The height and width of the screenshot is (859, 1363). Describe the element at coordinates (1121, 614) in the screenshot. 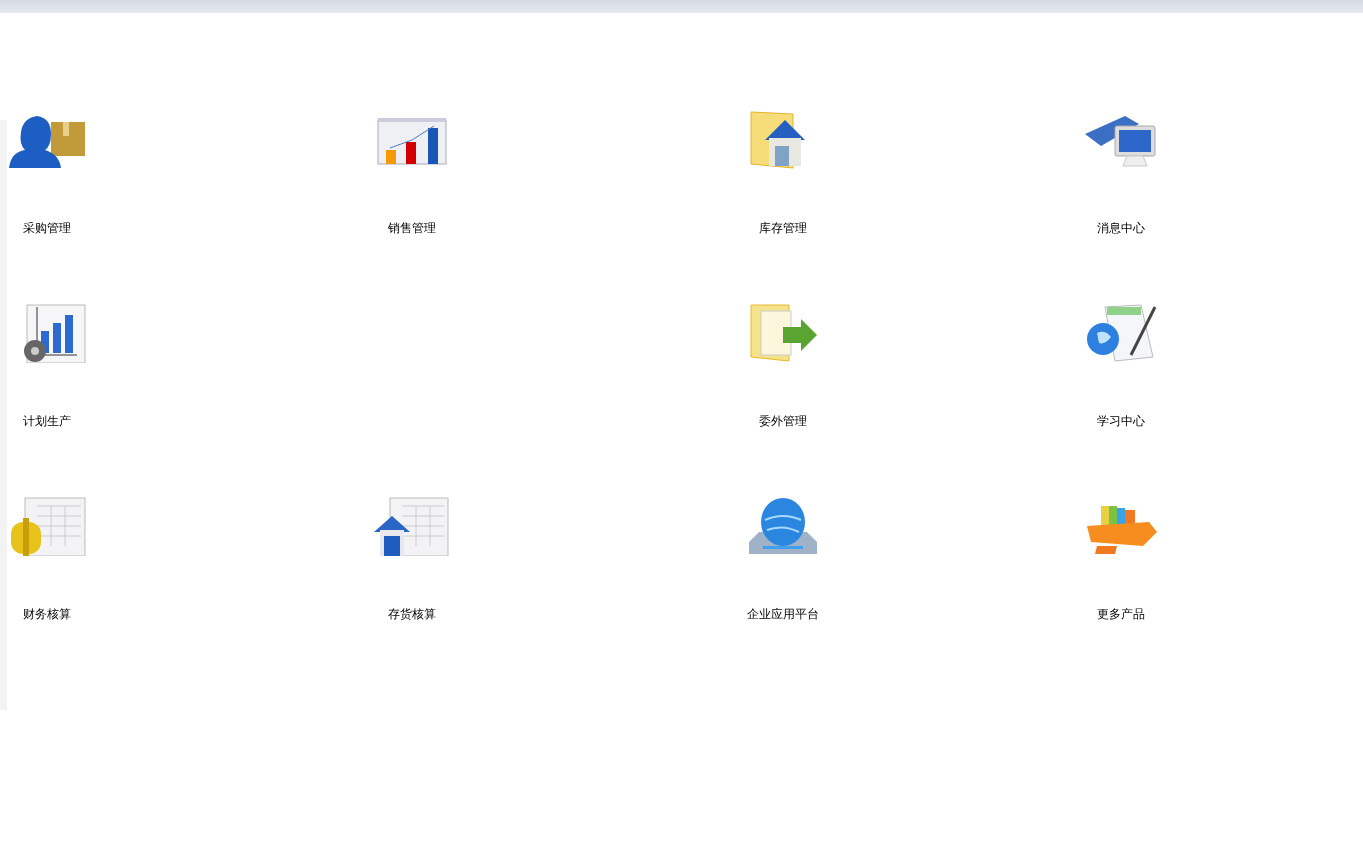

I see `module-label: 更多产品` at that location.